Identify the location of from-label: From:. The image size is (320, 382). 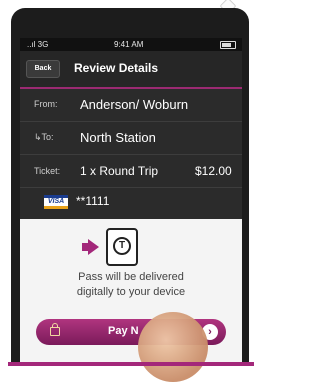
(46, 104).